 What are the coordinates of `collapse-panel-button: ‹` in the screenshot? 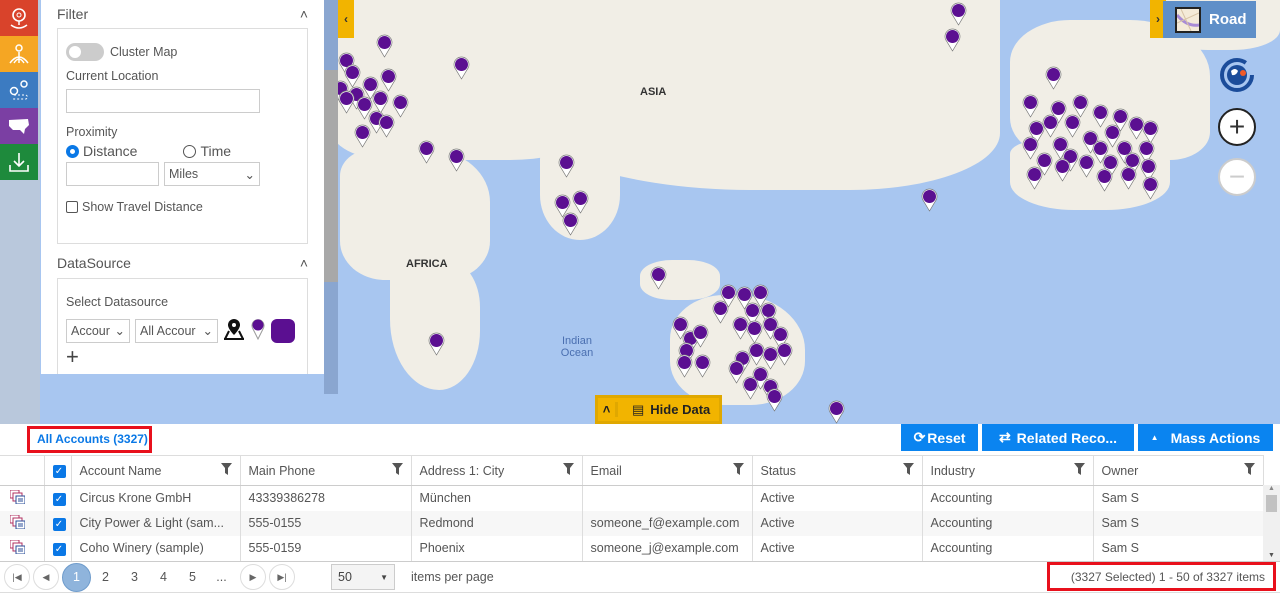 It's located at (346, 19).